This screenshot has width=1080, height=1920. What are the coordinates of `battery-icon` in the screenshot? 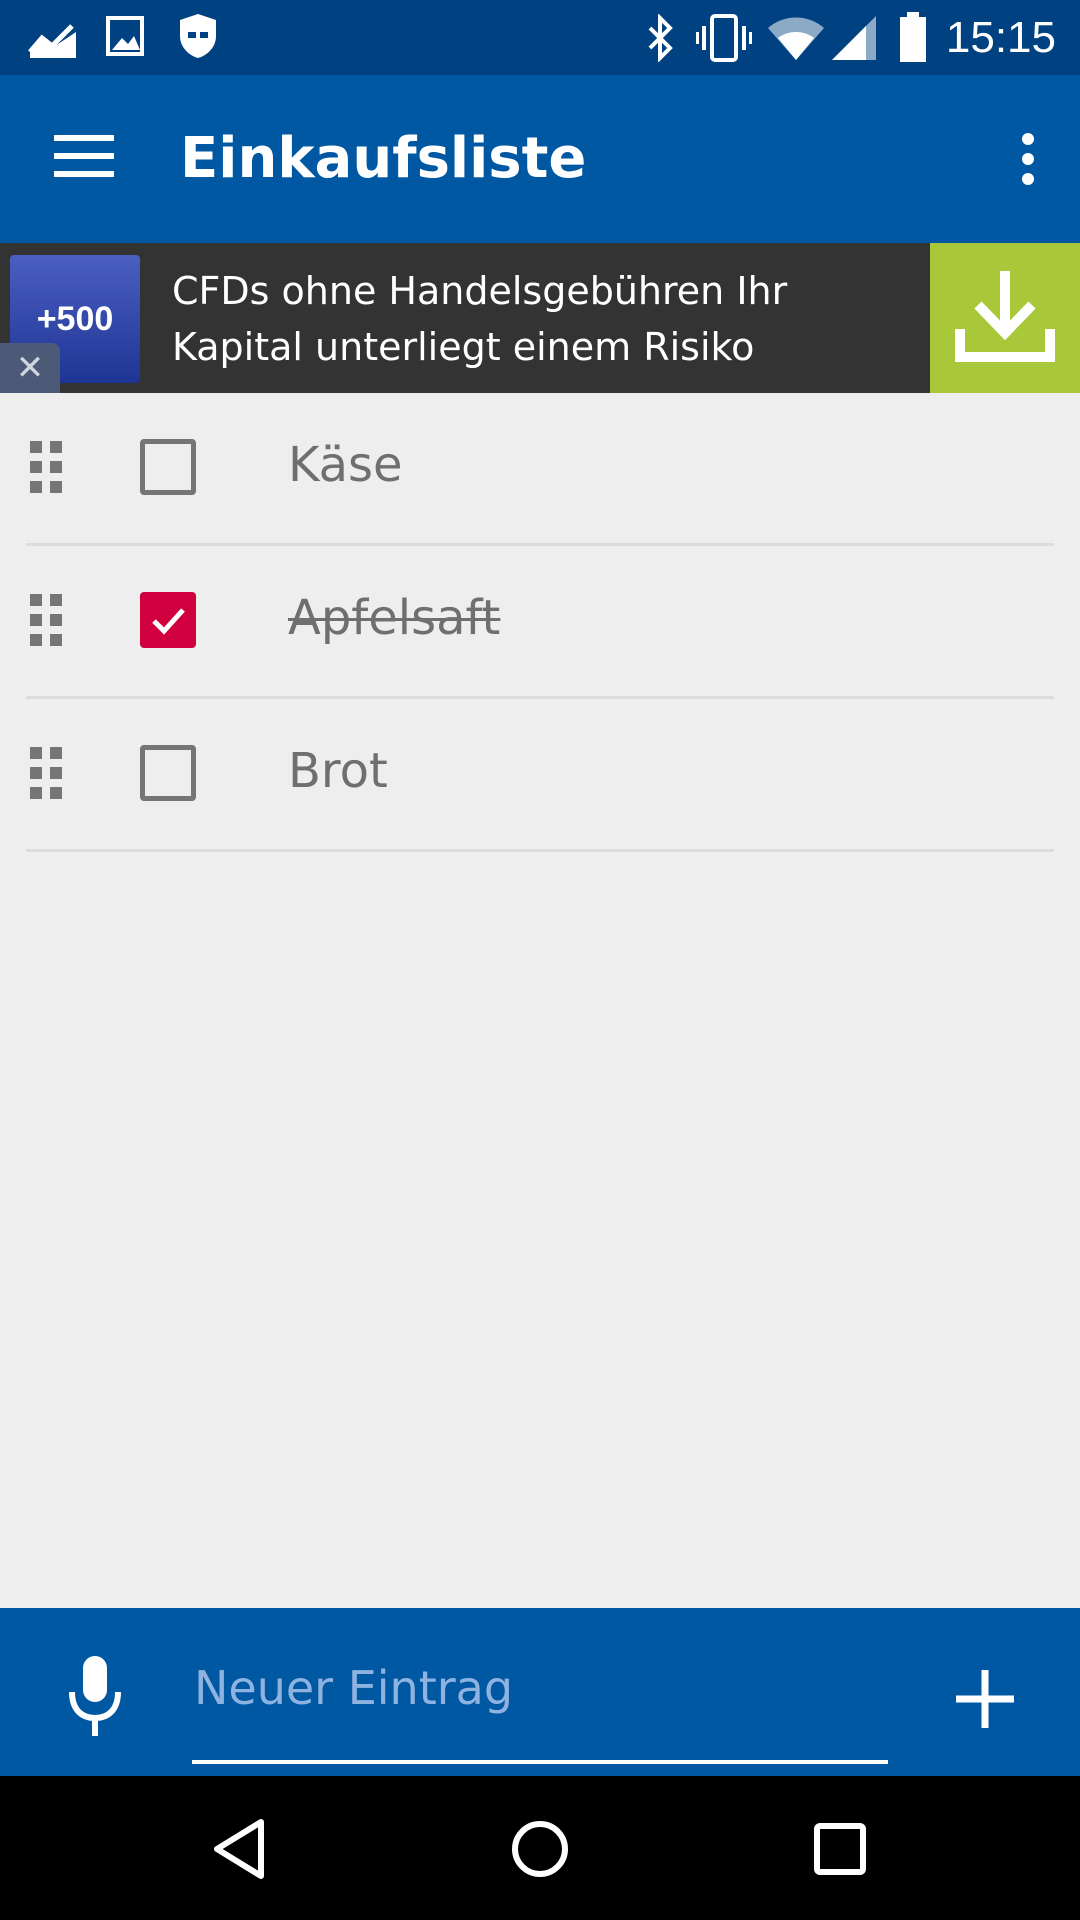 It's located at (913, 37).